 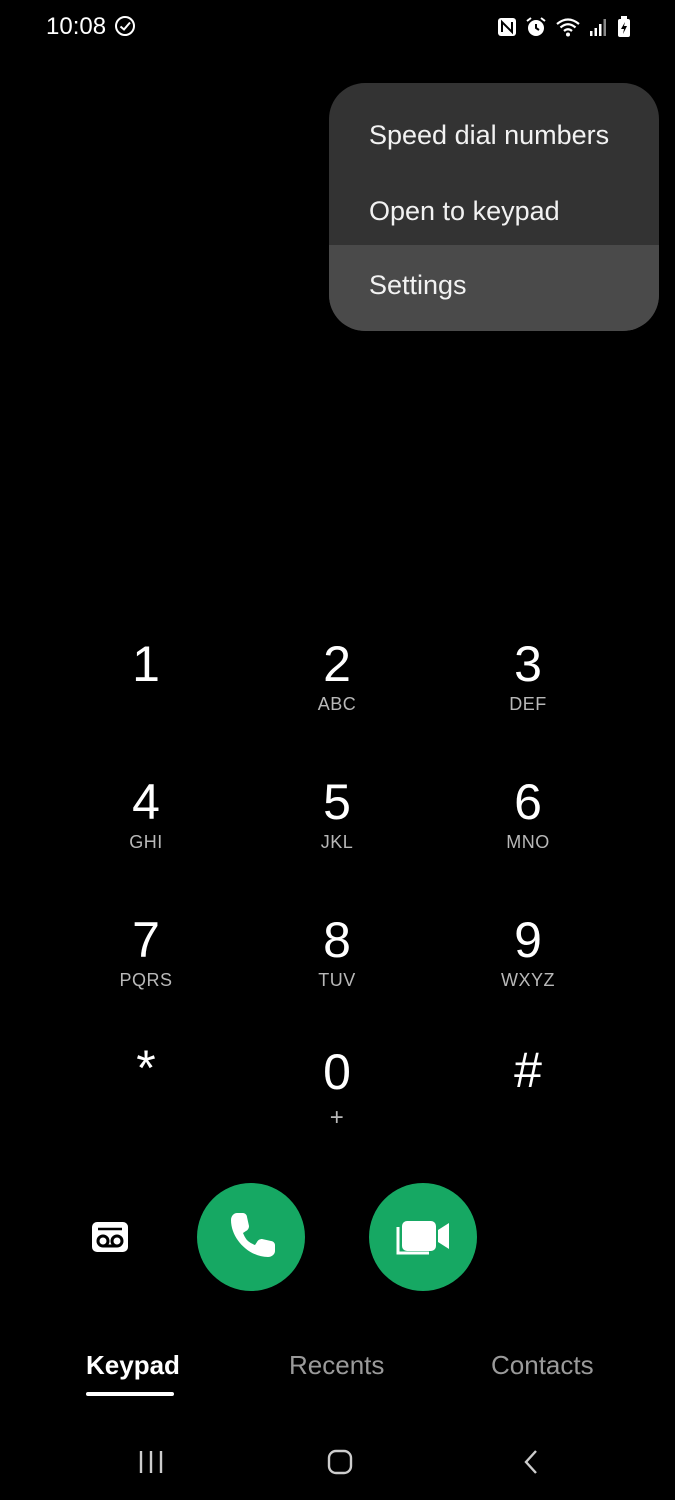 I want to click on battery-charging-icon, so click(x=624, y=29).